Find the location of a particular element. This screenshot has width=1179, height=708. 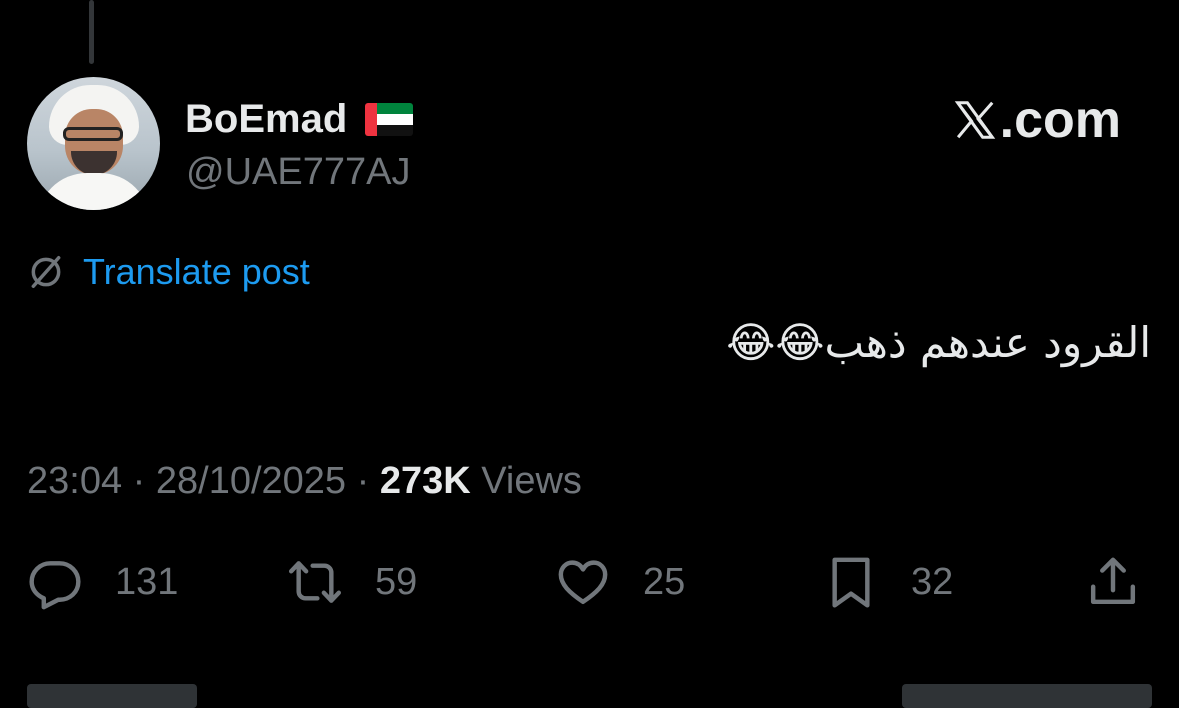

repost-button: 59 is located at coordinates (352, 582).